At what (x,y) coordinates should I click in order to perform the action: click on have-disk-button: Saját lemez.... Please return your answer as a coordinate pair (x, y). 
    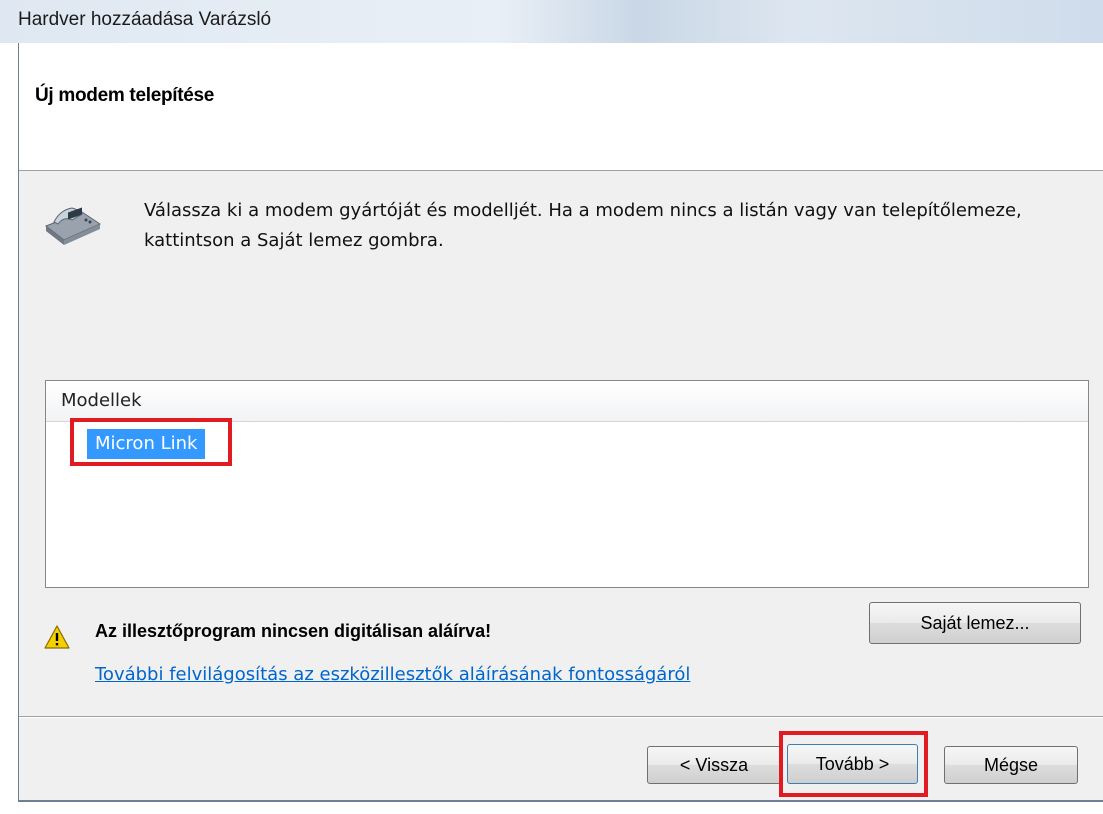
    Looking at the image, I should click on (975, 623).